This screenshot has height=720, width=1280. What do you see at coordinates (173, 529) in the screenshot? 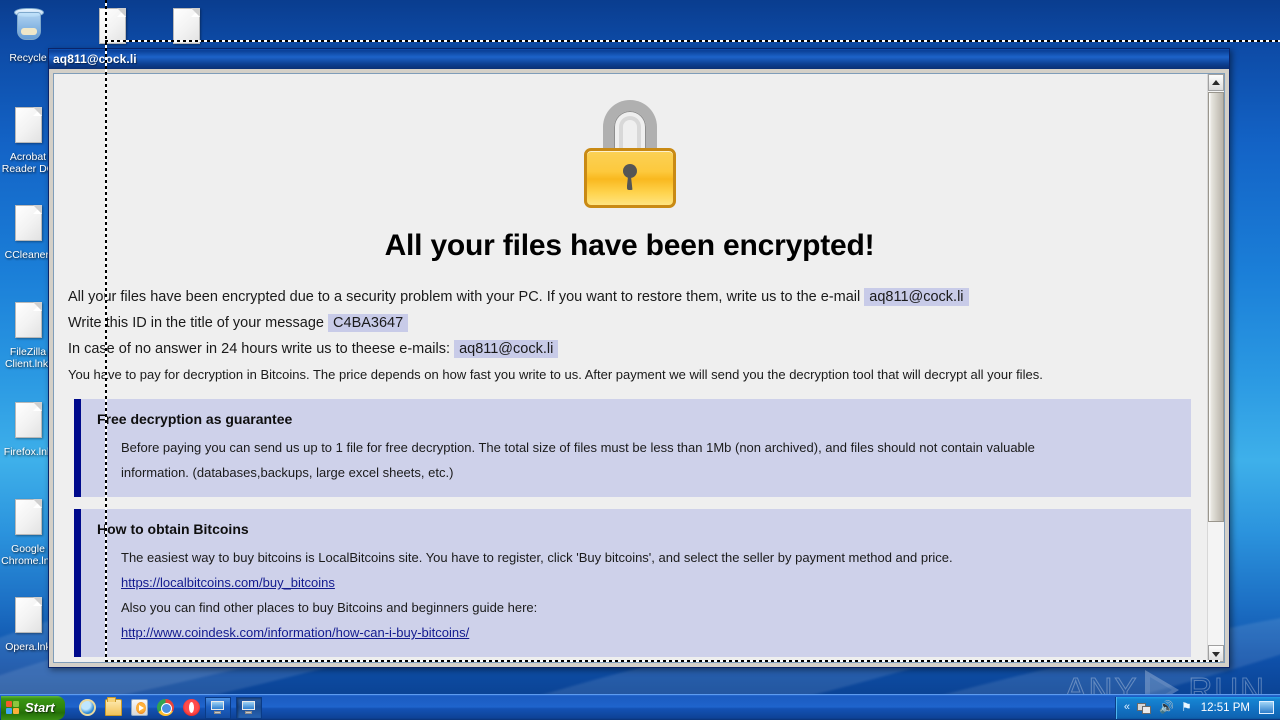
I see `panel-obtain-bitcoins-title: How to obtain Bitcoins` at bounding box center [173, 529].